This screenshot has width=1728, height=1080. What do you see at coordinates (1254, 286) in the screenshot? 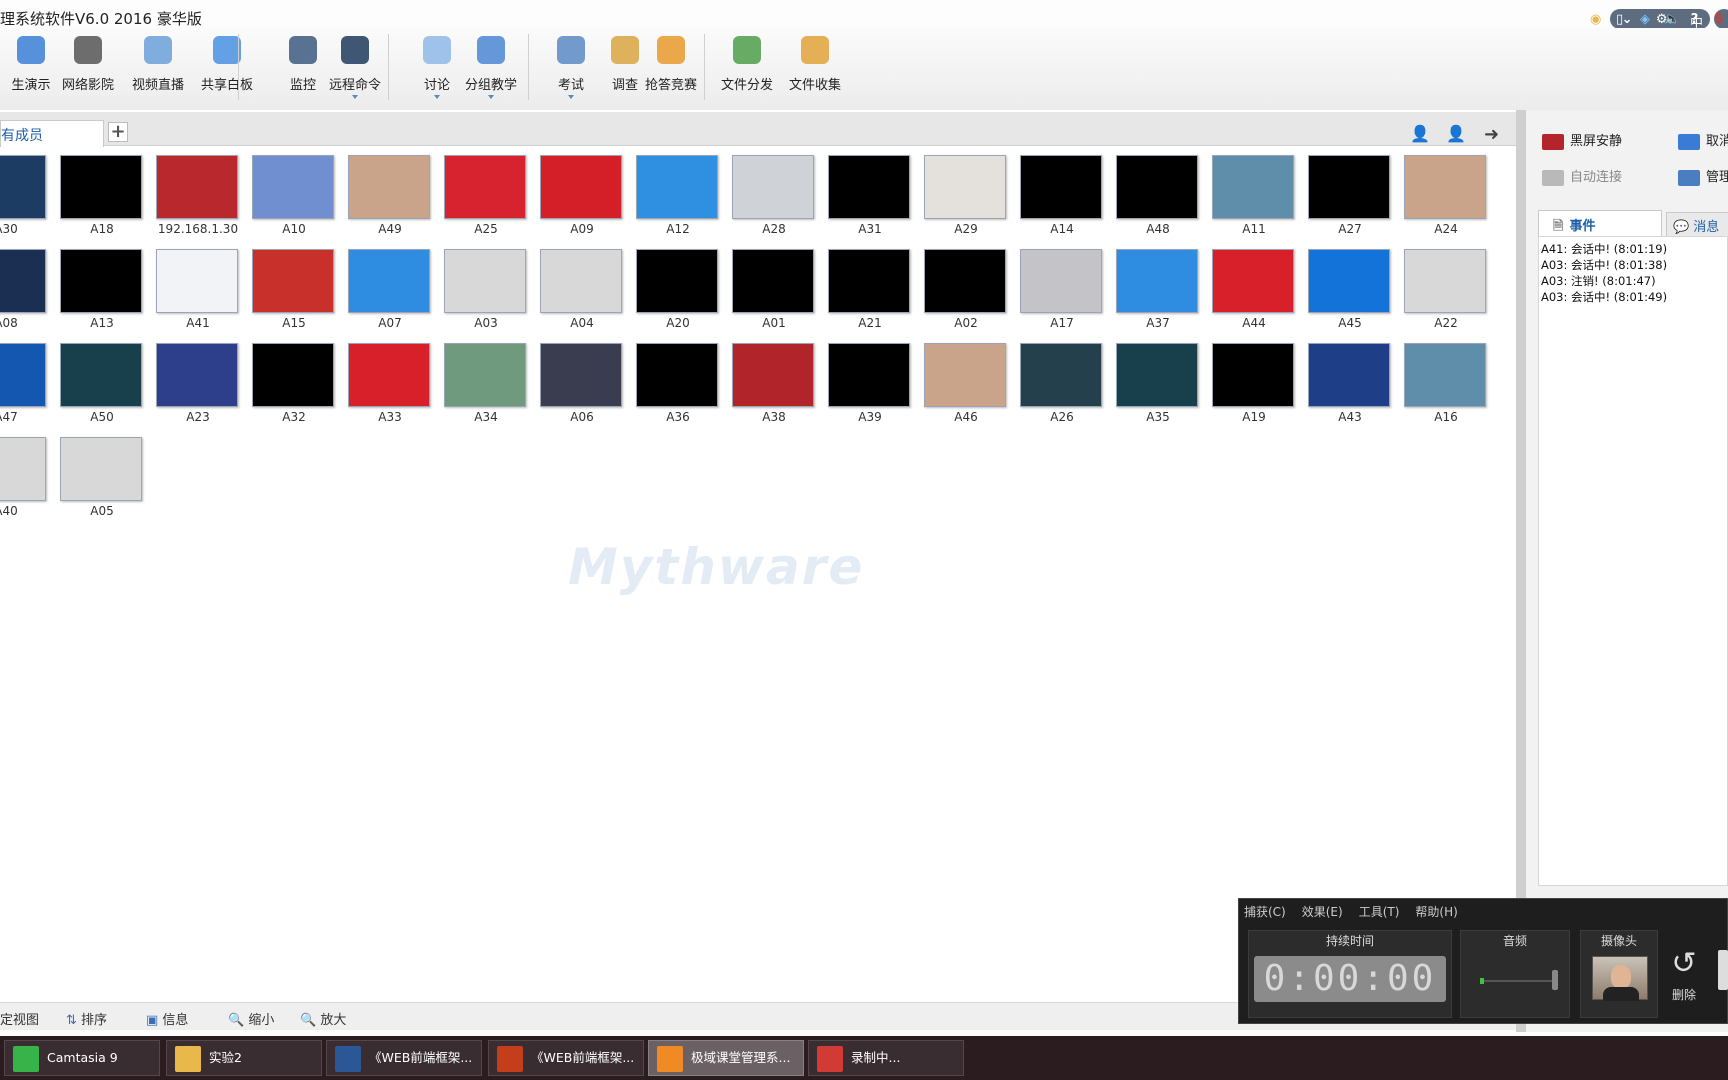
I see `student-thumbnail: A44` at bounding box center [1254, 286].